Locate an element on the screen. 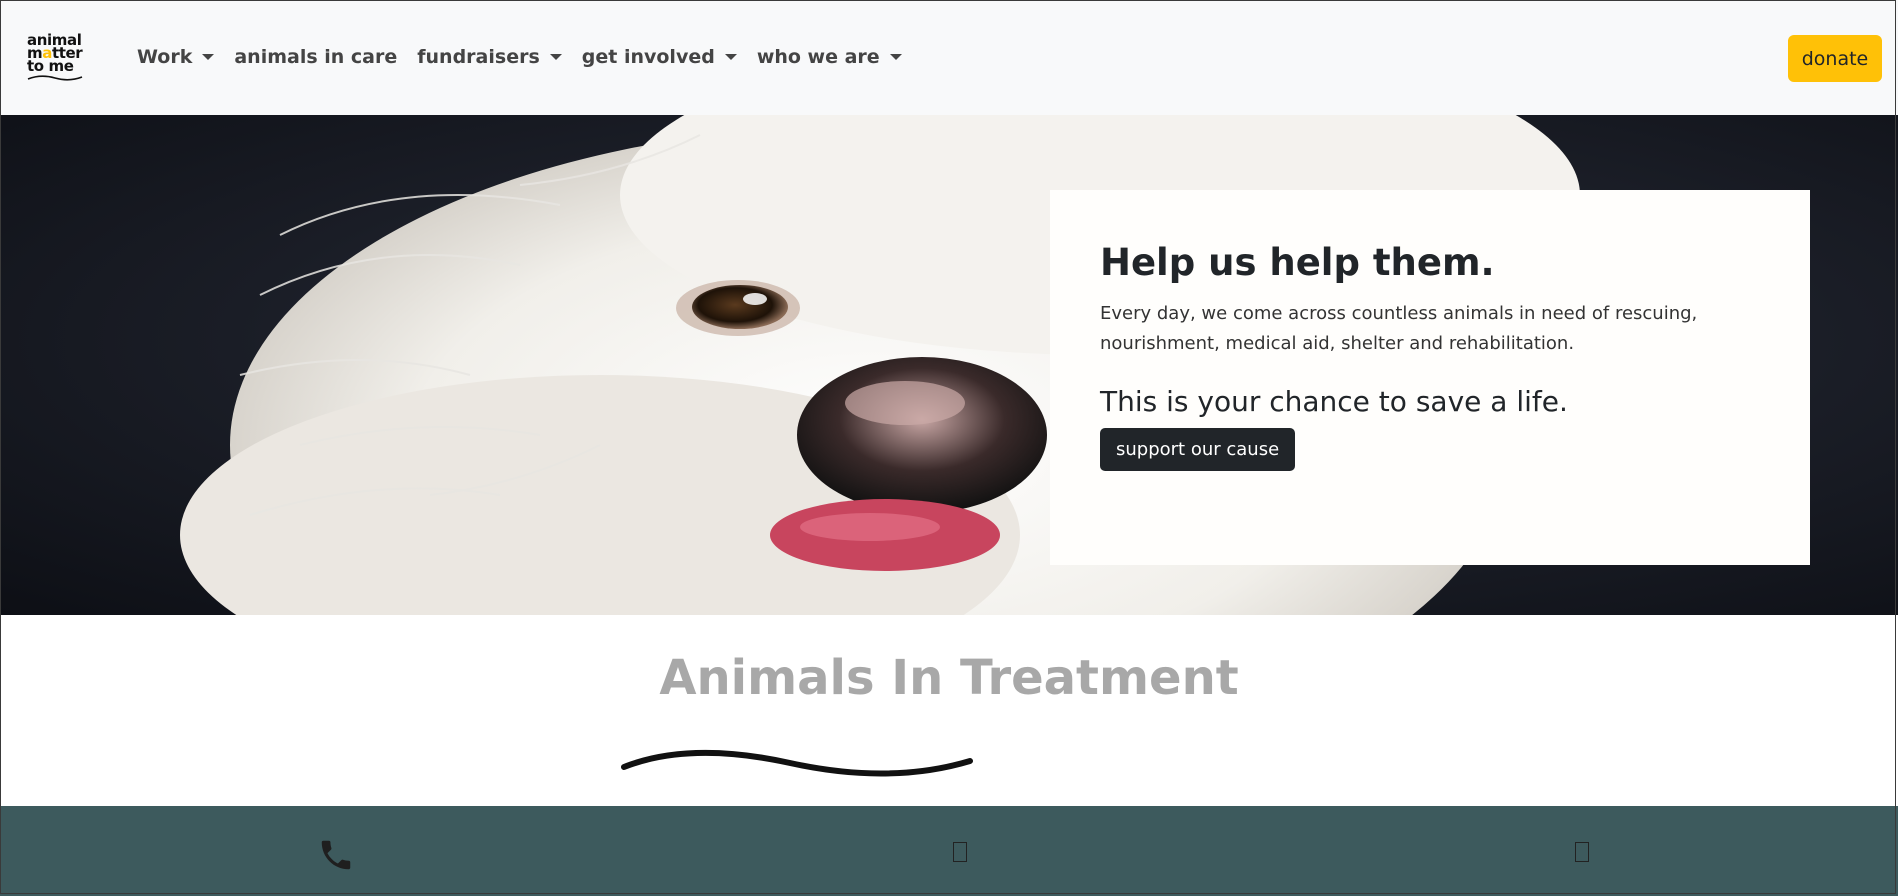 This screenshot has height=896, width=1898. nav-item-who-we-are: who we are is located at coordinates (829, 57).